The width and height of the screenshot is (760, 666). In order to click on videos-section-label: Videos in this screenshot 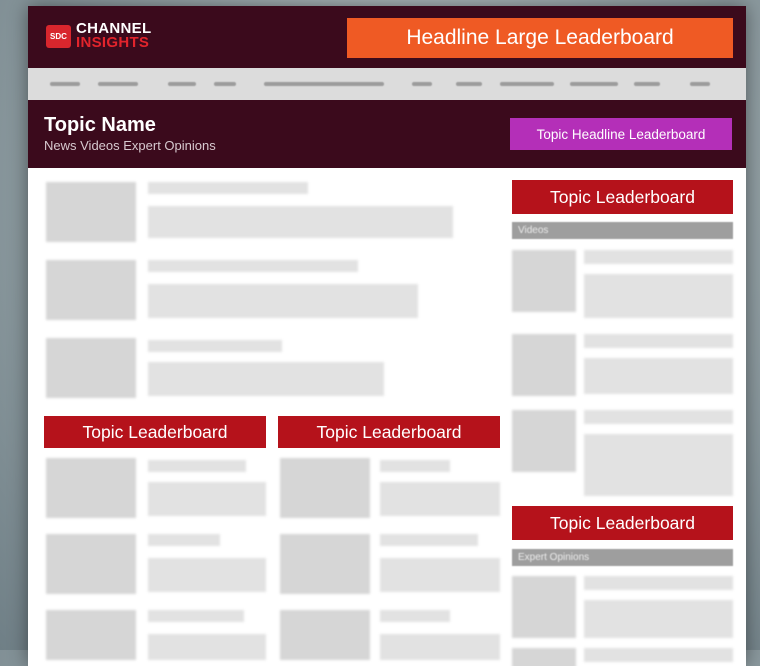, I will do `click(622, 230)`.